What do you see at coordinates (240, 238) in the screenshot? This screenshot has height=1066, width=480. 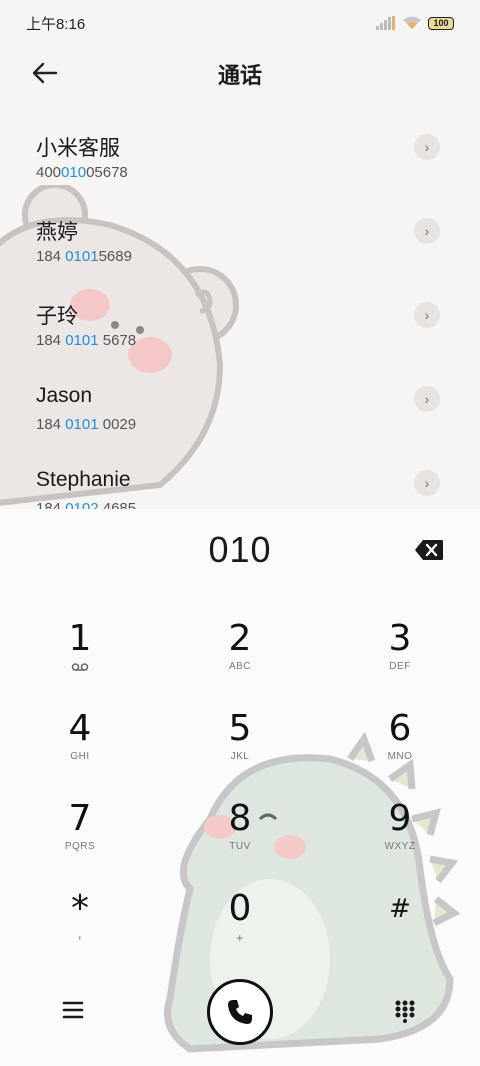 I see `contact-row: 燕婷 184 01015689 ›` at bounding box center [240, 238].